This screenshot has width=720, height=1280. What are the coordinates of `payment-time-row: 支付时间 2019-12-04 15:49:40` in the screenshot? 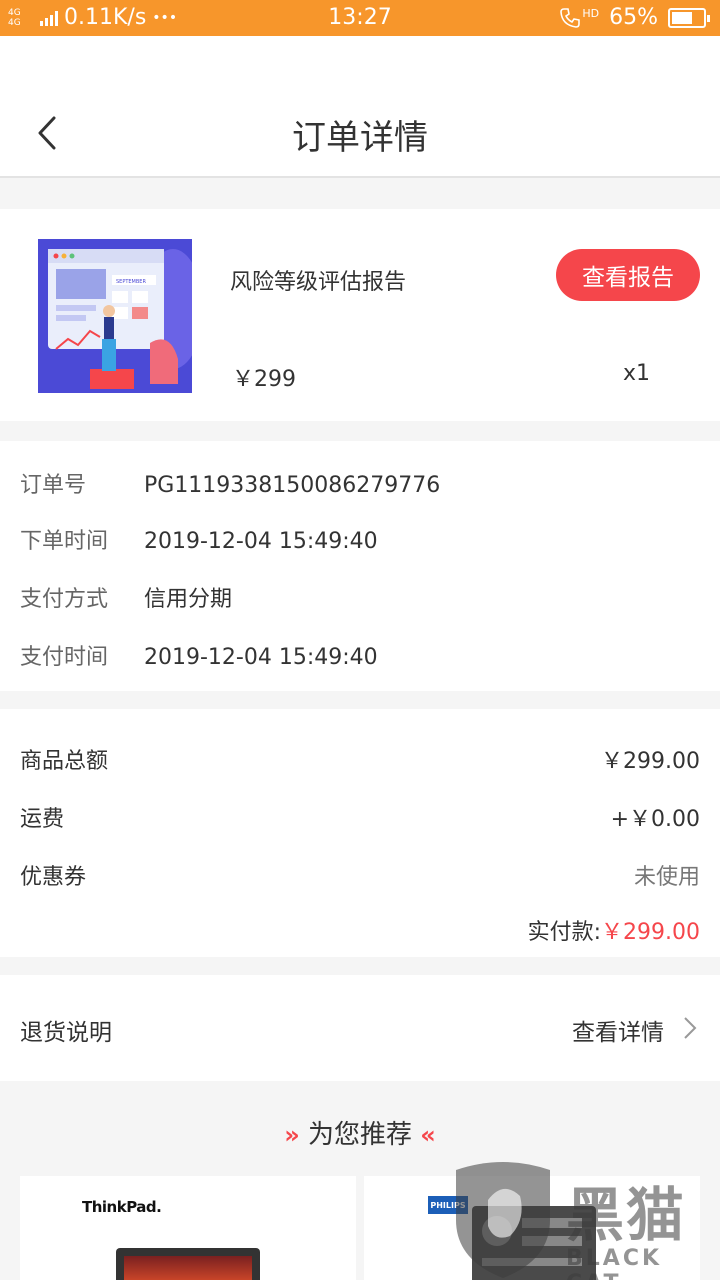 It's located at (199, 655).